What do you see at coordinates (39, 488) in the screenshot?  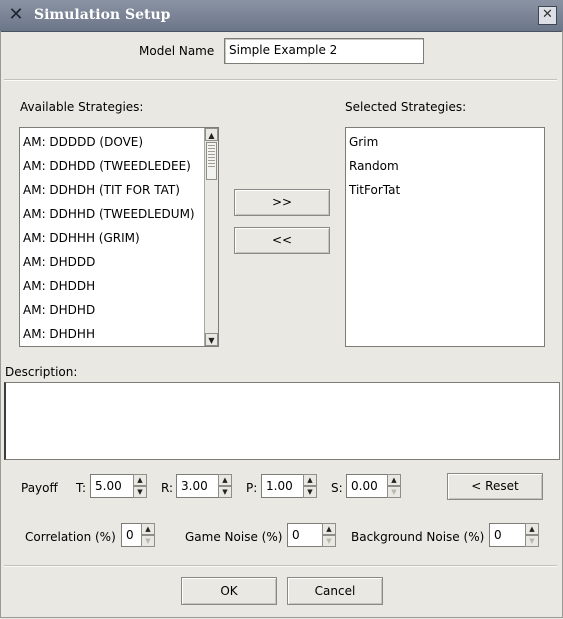 I see `payoff-label: Payoff` at bounding box center [39, 488].